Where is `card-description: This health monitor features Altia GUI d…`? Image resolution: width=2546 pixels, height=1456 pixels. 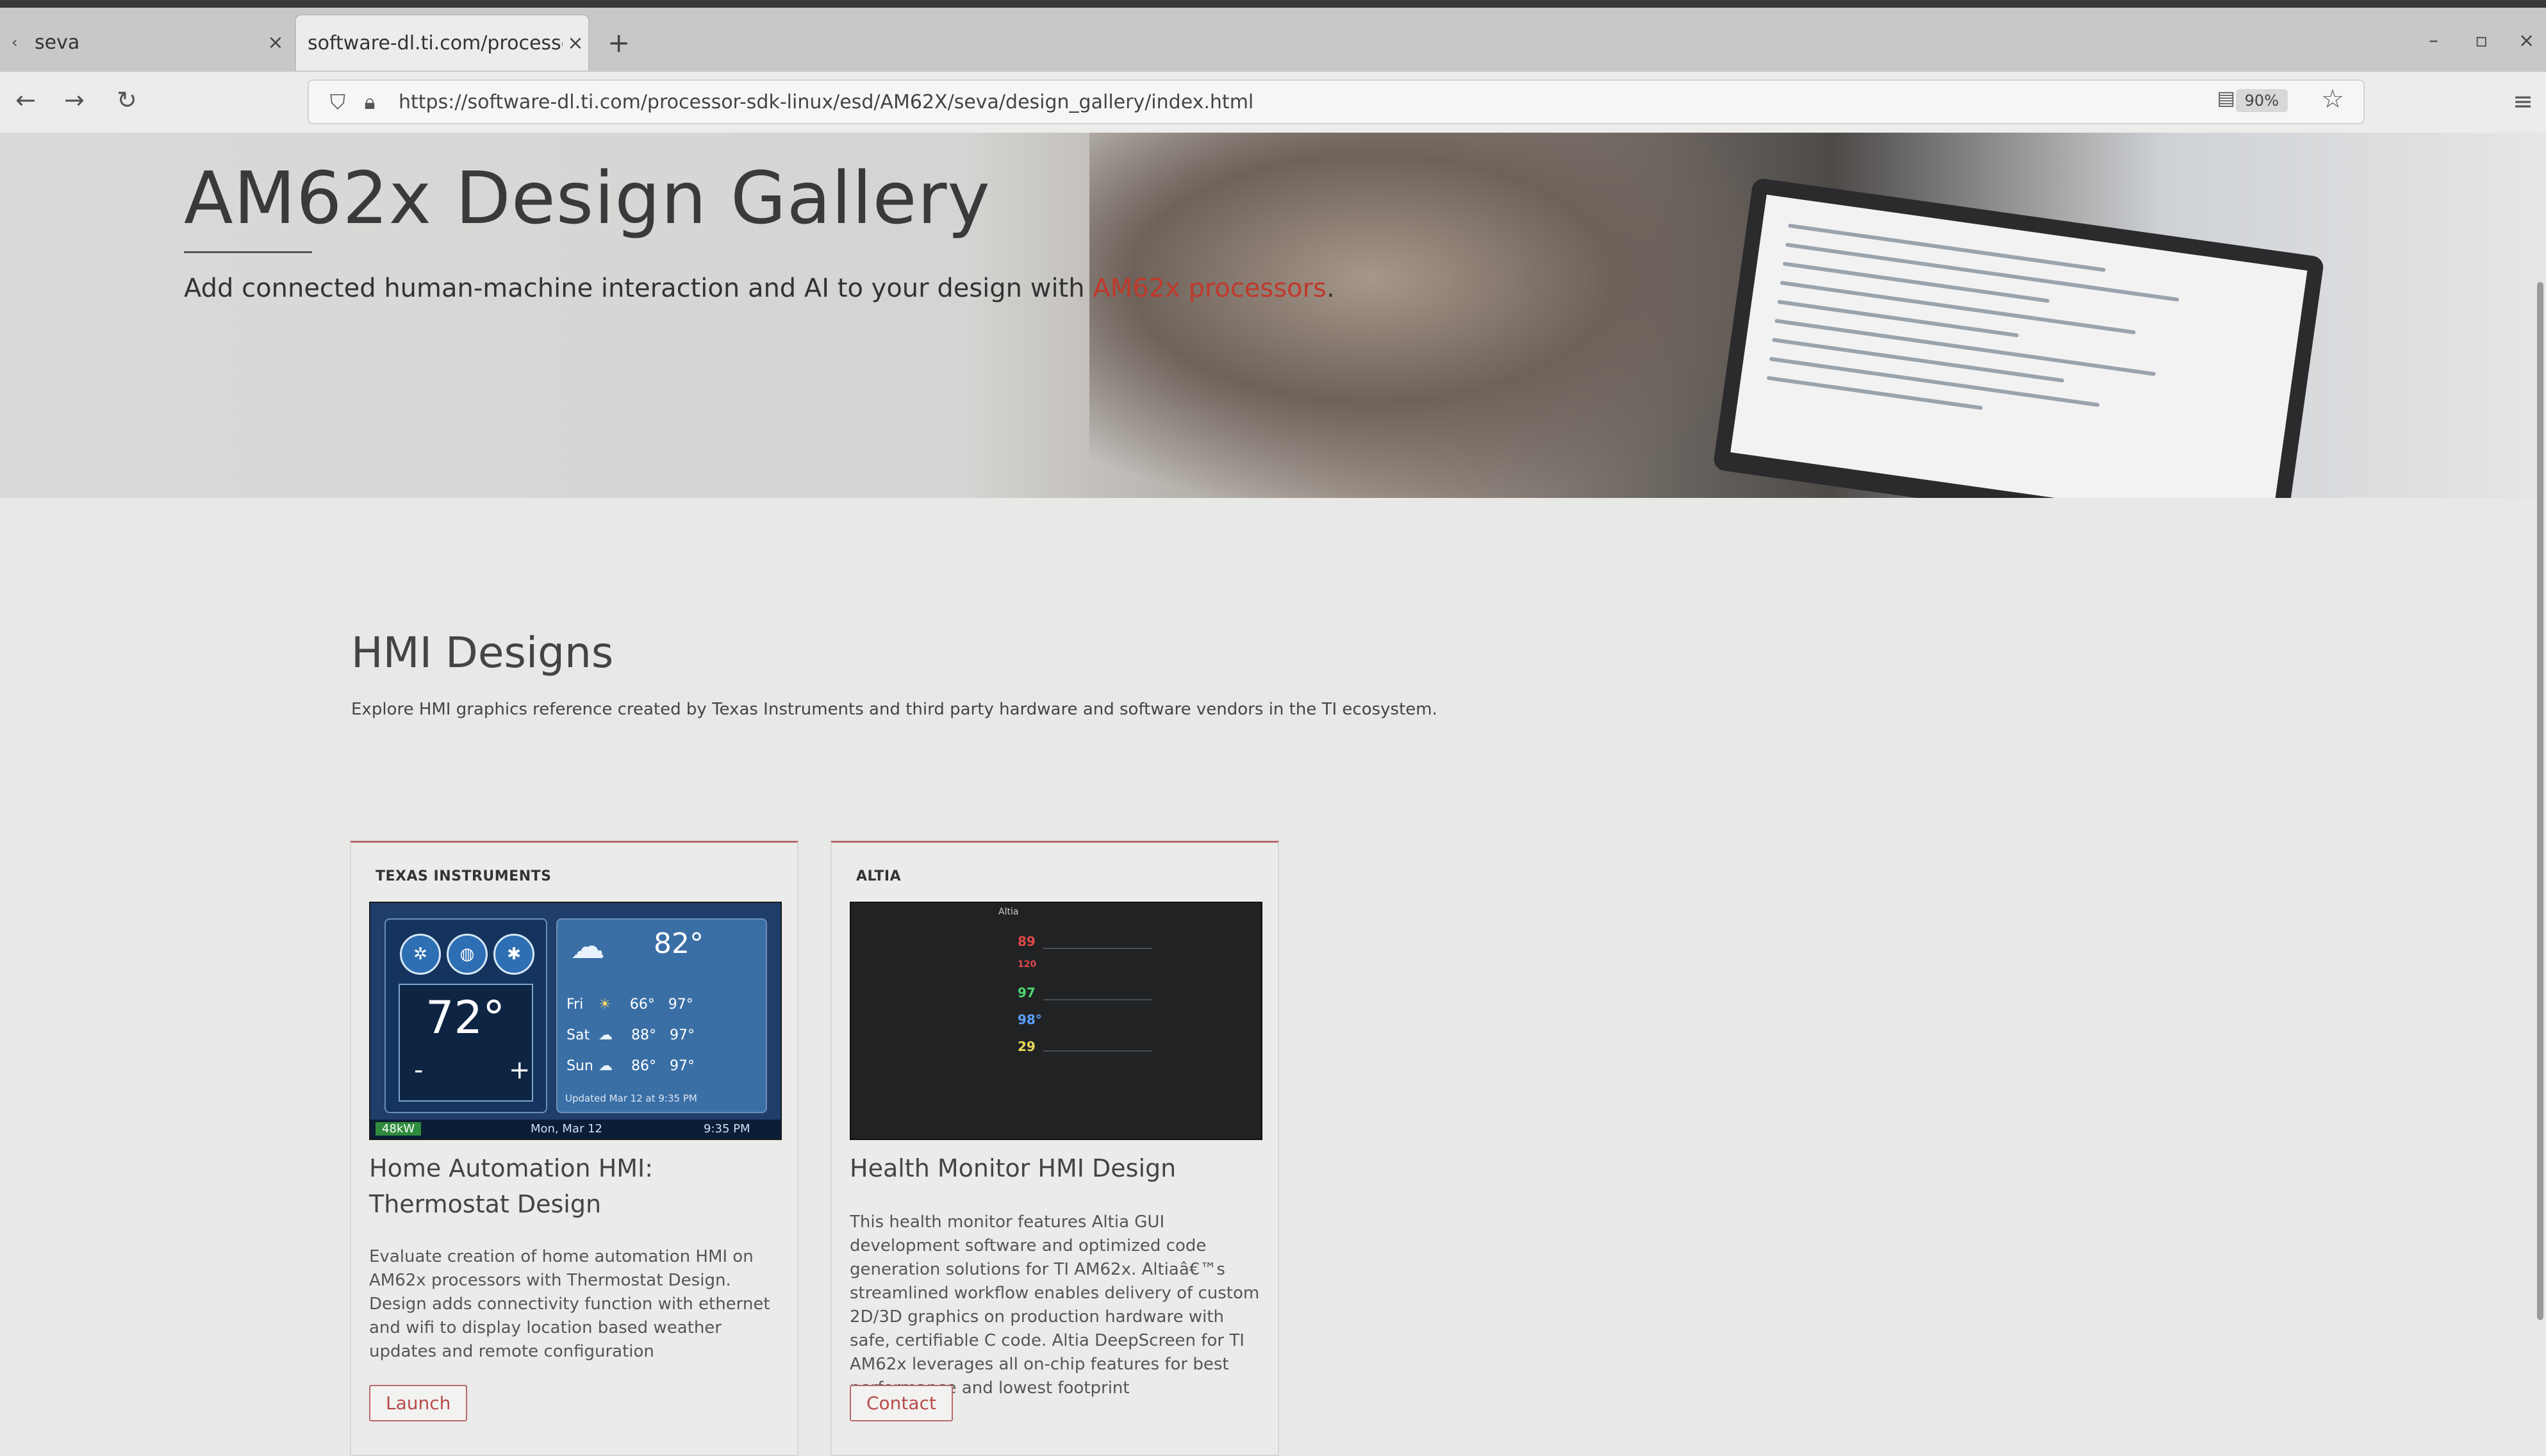 card-description: This health monitor features Altia GUI d… is located at coordinates (1055, 1305).